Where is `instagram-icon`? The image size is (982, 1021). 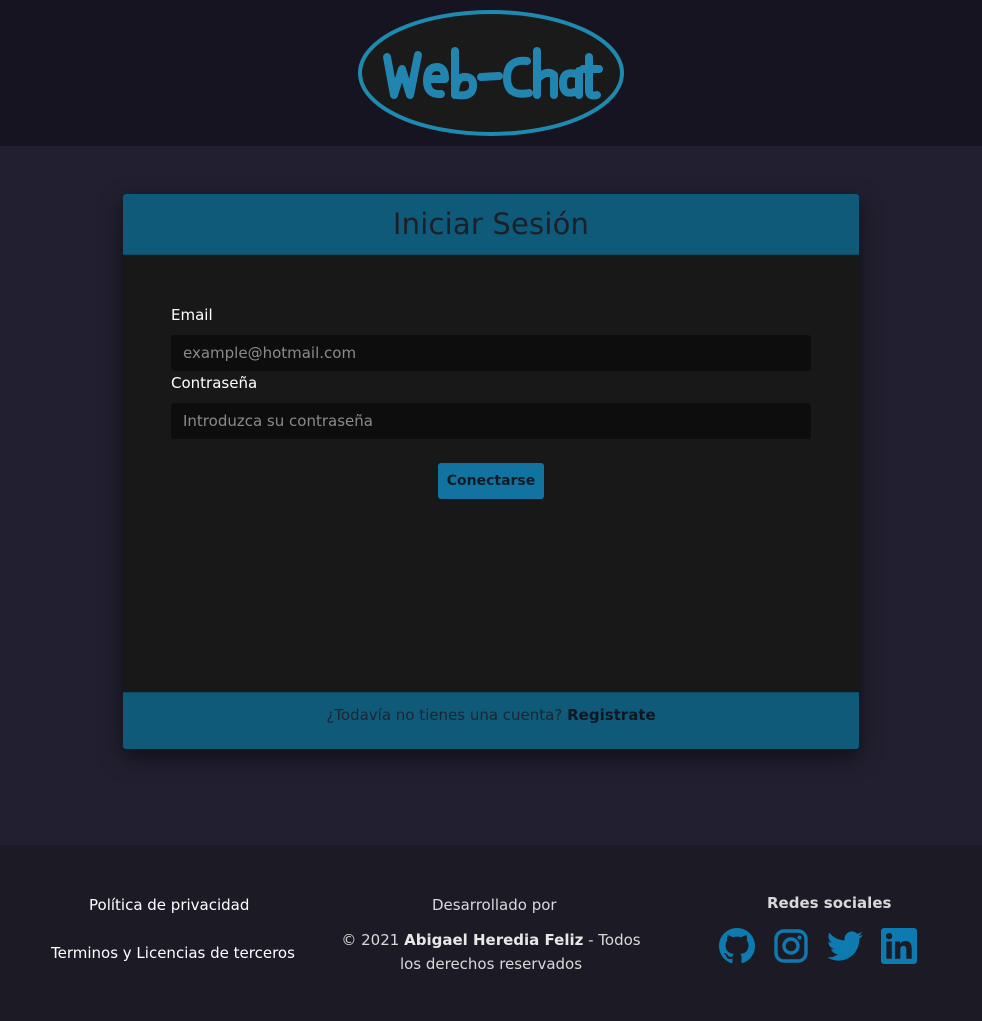
instagram-icon is located at coordinates (791, 946).